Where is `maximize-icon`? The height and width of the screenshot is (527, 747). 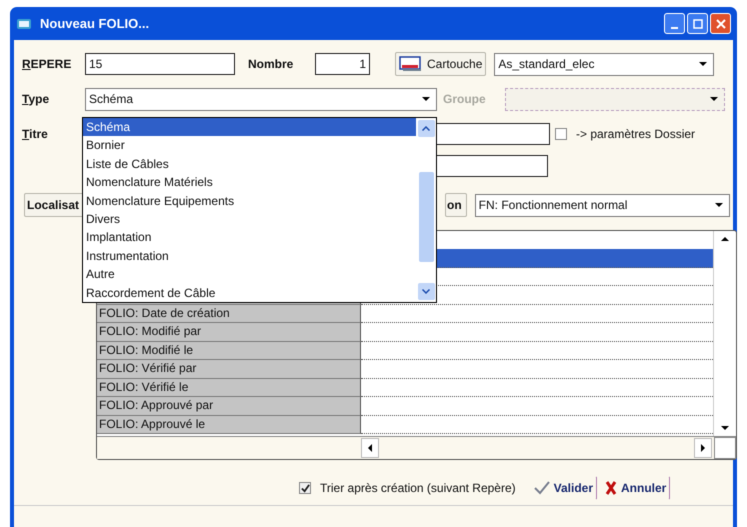 maximize-icon is located at coordinates (697, 23).